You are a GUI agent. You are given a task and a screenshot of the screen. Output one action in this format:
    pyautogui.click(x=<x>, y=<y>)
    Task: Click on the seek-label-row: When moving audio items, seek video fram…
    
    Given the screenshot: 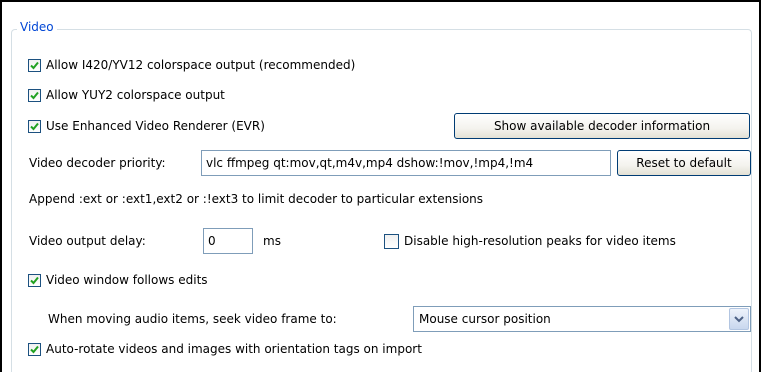 What is the action you would take?
    pyautogui.click(x=192, y=319)
    